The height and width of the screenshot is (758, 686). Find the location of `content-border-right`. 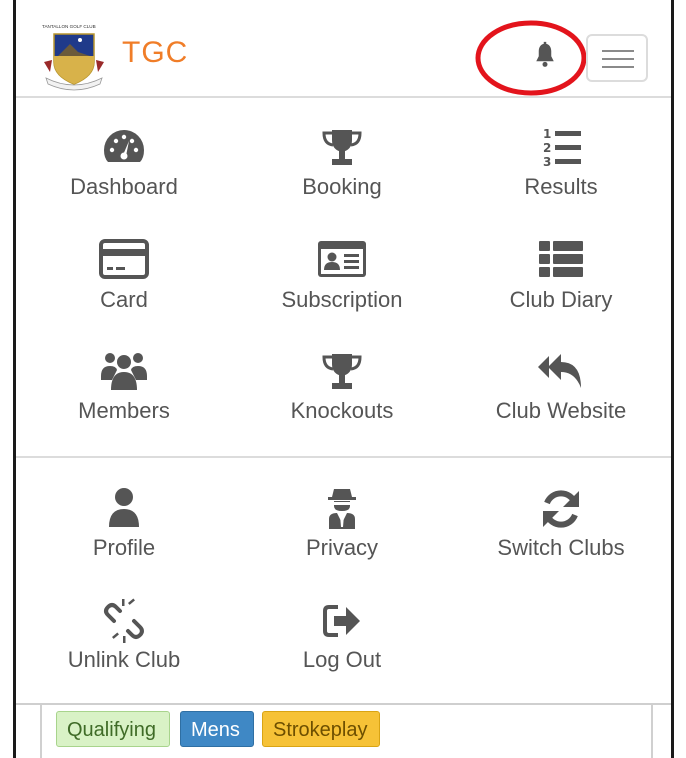

content-border-right is located at coordinates (652, 731).